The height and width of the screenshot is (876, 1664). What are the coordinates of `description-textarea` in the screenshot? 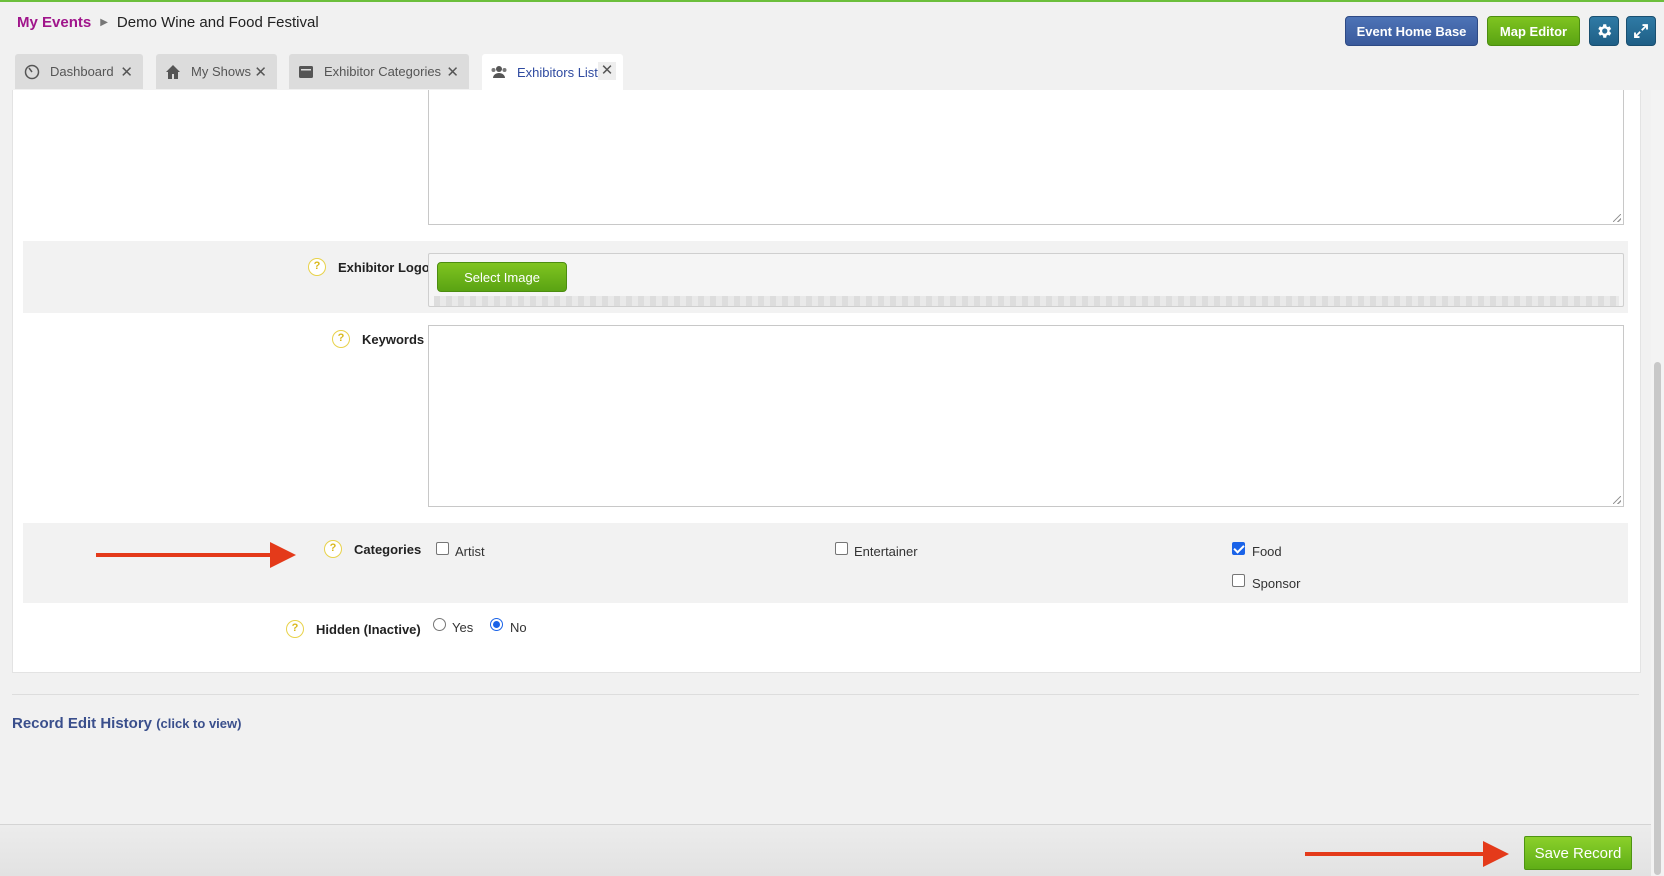 It's located at (1026, 157).